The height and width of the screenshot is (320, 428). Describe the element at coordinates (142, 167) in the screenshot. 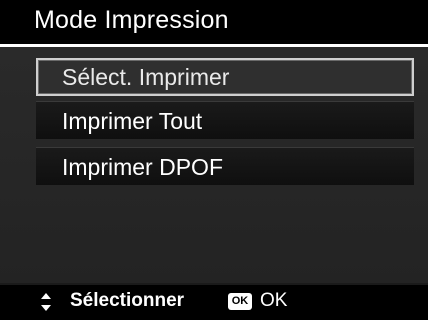

I see `menu-item-label: Imprimer DPOF` at that location.